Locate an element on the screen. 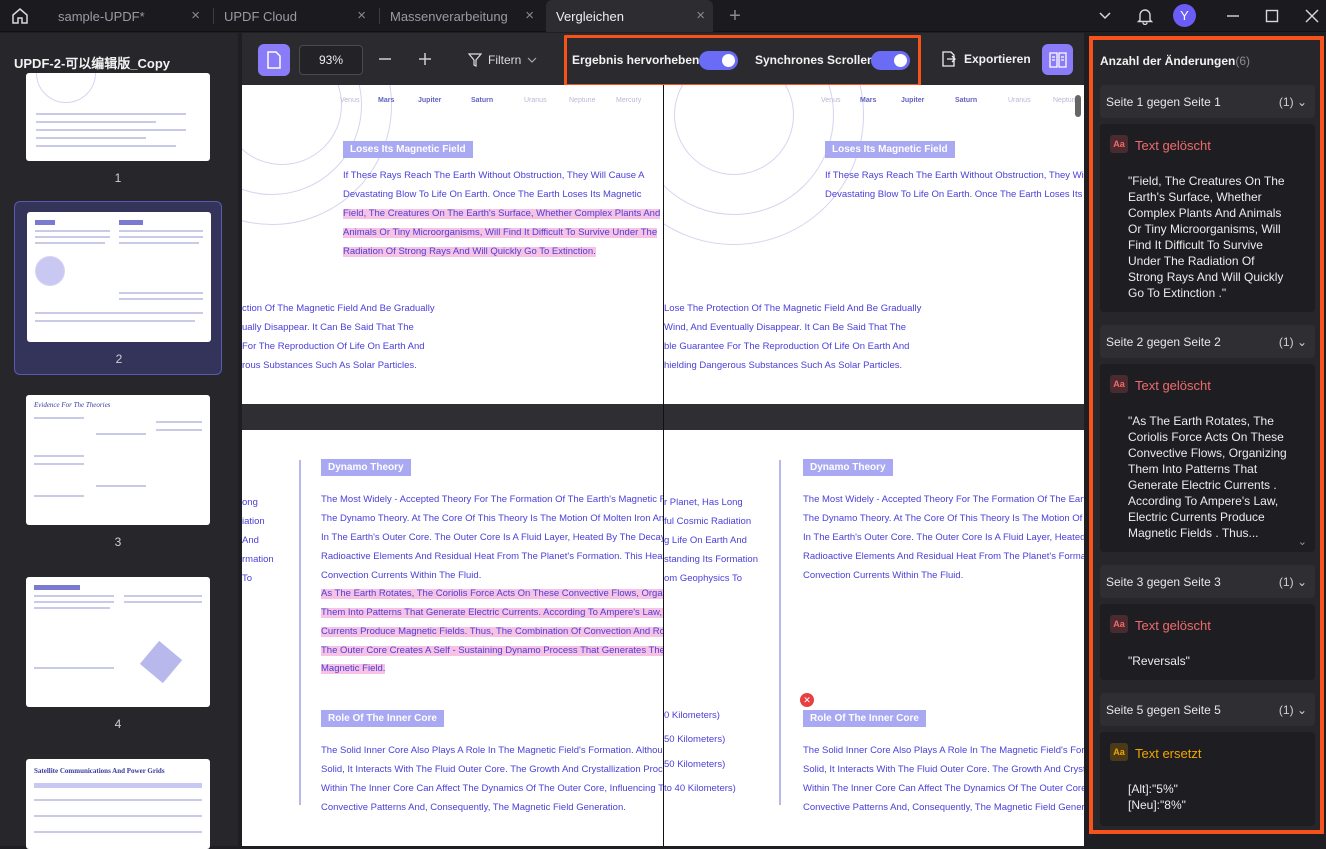 This screenshot has height=849, width=1326. section-heading: Dynamo Theory is located at coordinates (366, 467).